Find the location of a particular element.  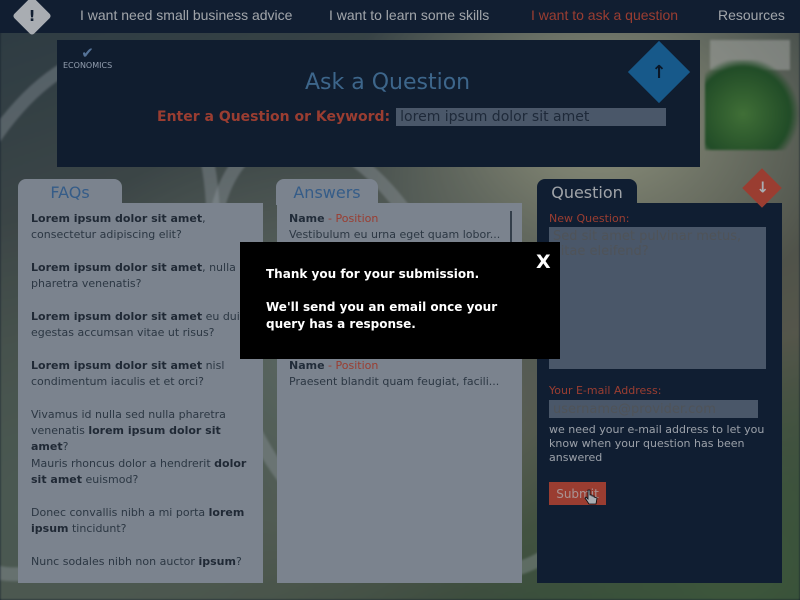

close-button: X is located at coordinates (543, 262).